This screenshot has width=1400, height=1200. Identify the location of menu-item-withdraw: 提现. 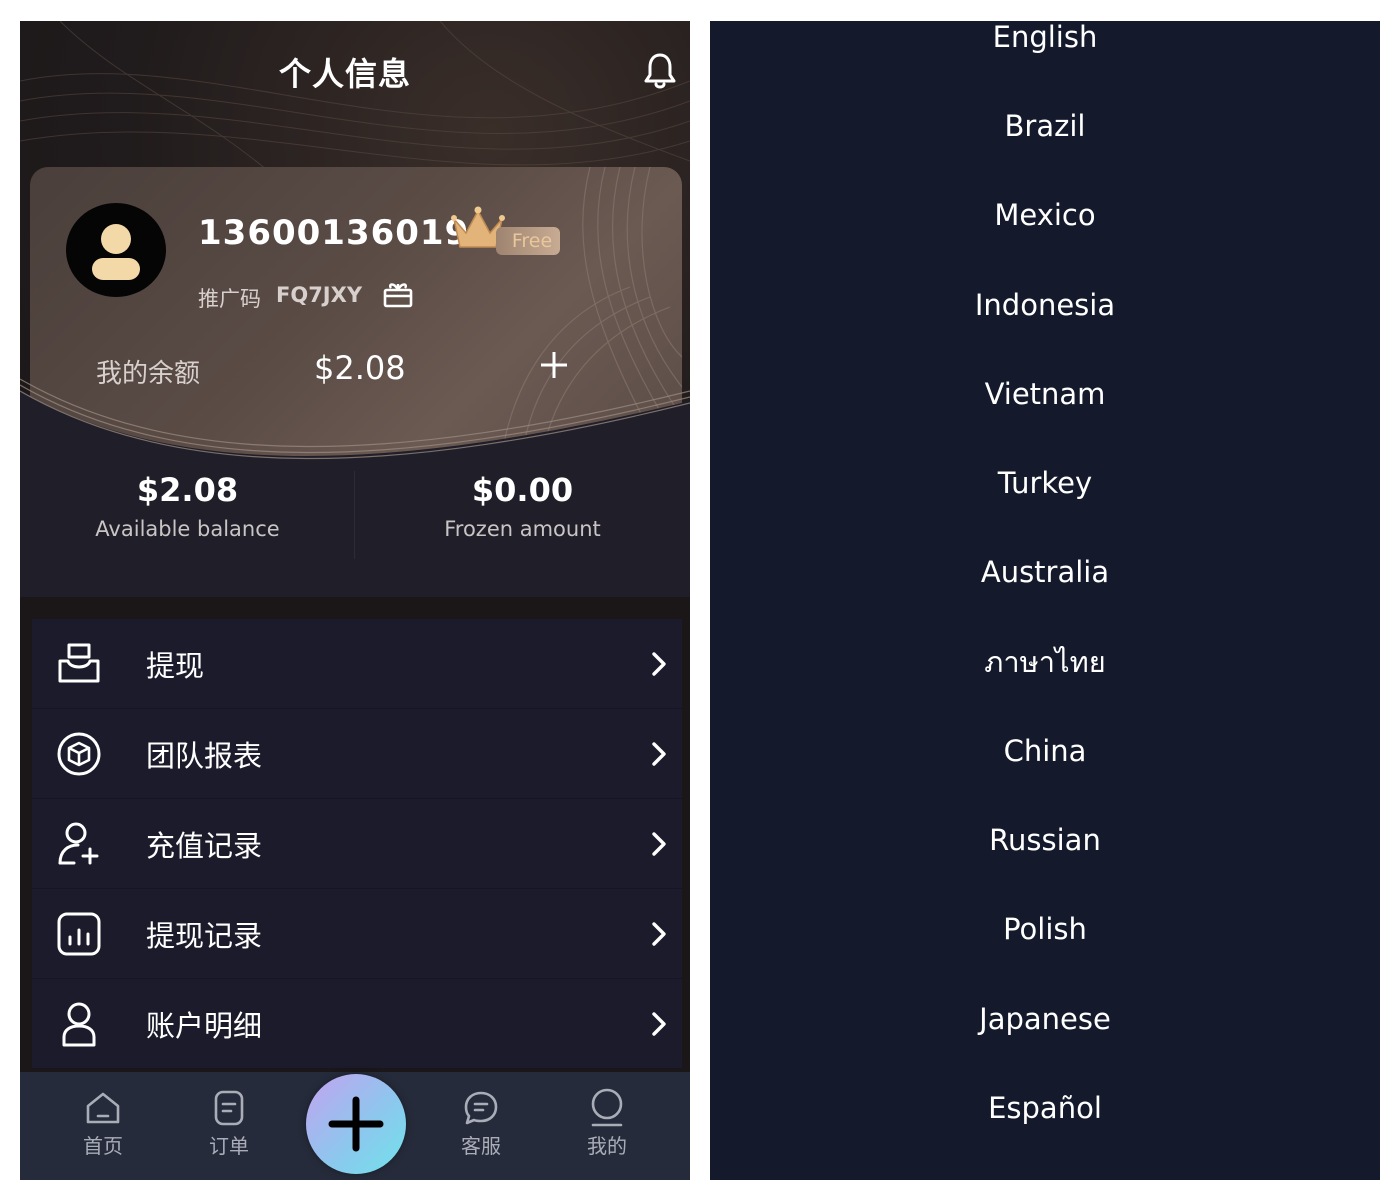
(357, 664).